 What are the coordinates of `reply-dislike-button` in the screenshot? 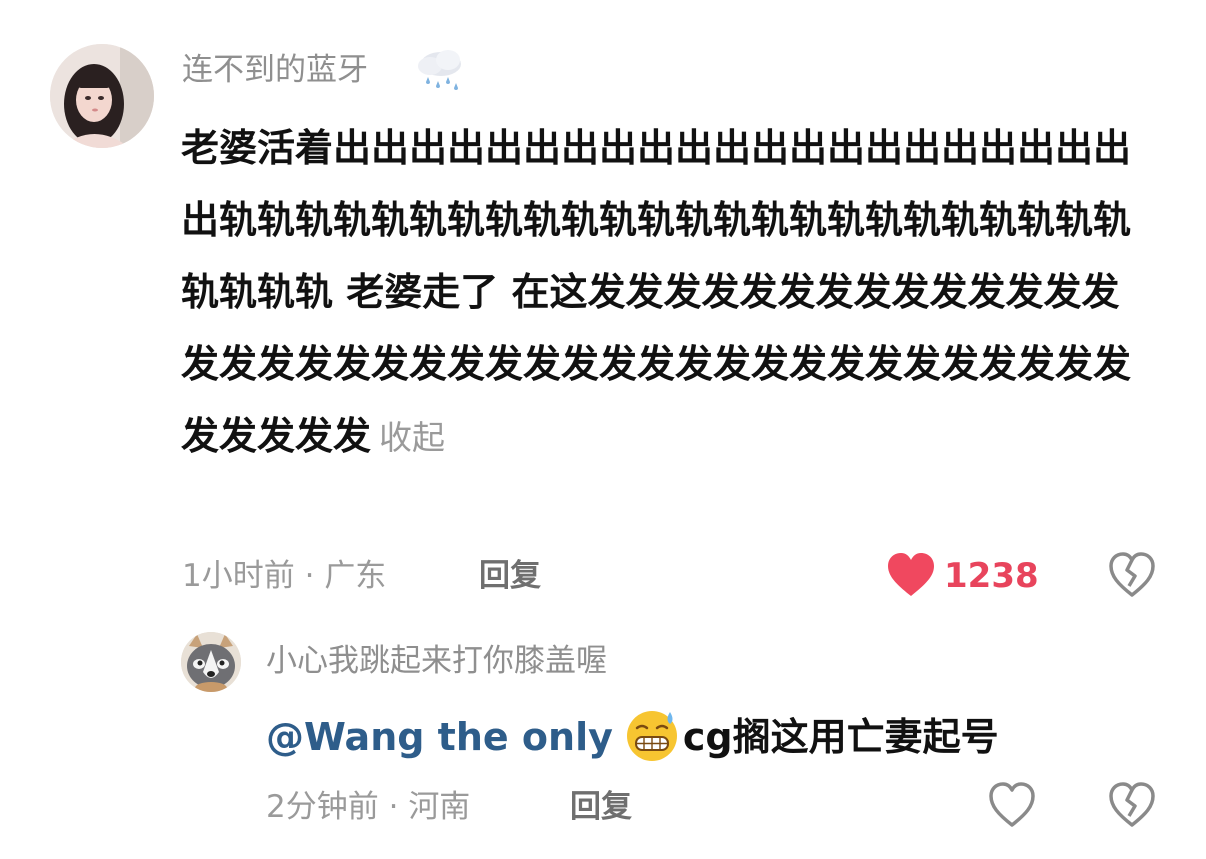 It's located at (1132, 805).